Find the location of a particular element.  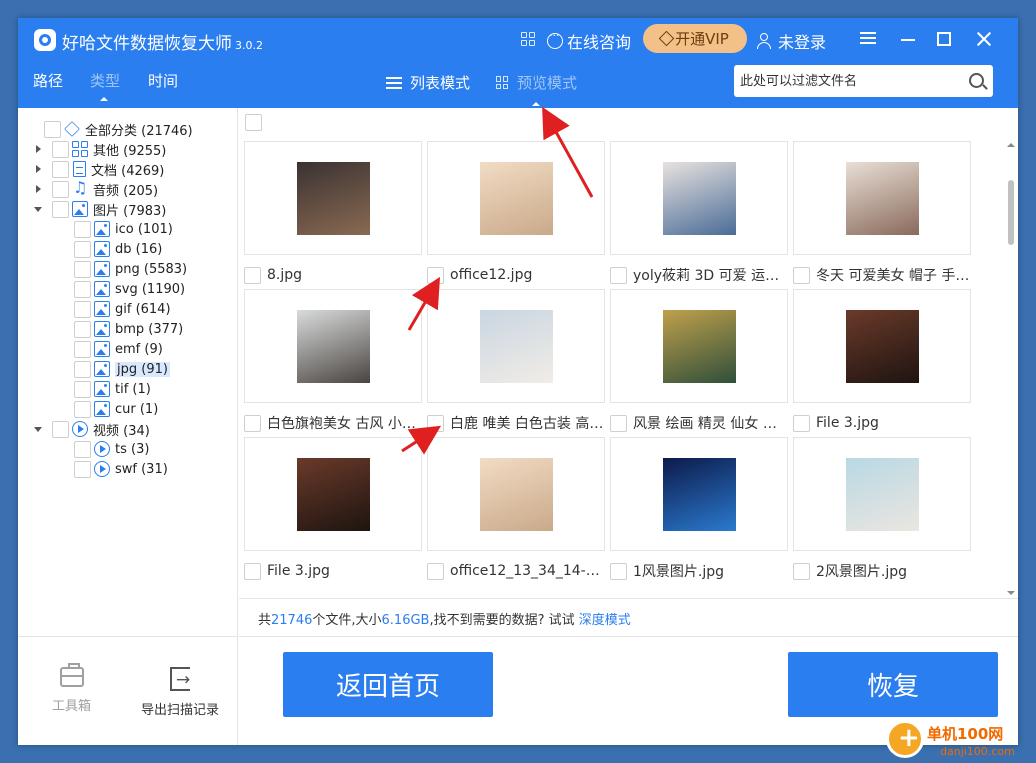

search-icon is located at coordinates (976, 80).